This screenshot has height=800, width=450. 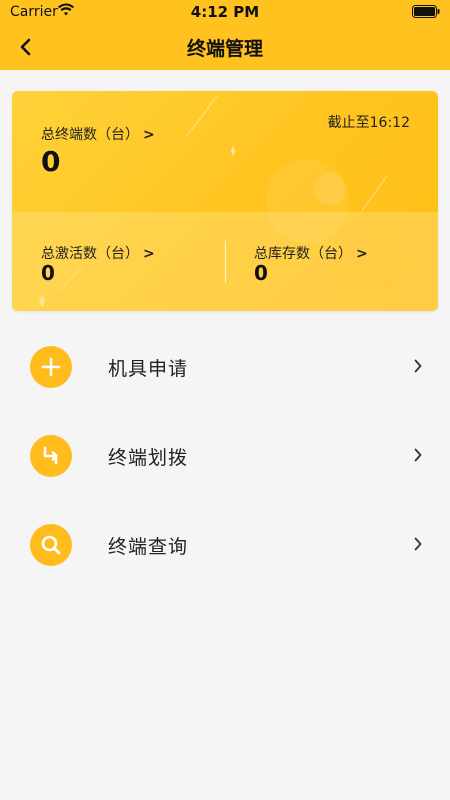 What do you see at coordinates (148, 369) in the screenshot?
I see `menu-item-label: 机具申请` at bounding box center [148, 369].